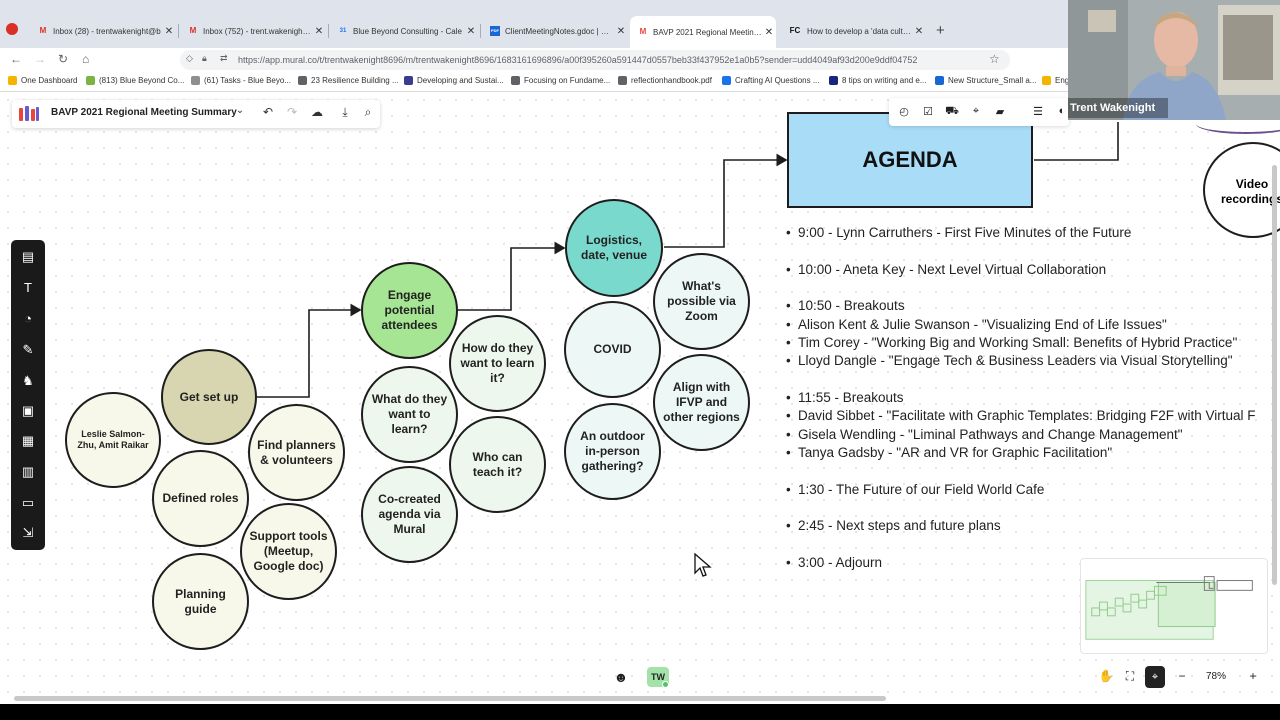 Image resolution: width=1280 pixels, height=720 pixels. Describe the element at coordinates (994, 59) in the screenshot. I see `bookmark-star-icon: ☆` at that location.